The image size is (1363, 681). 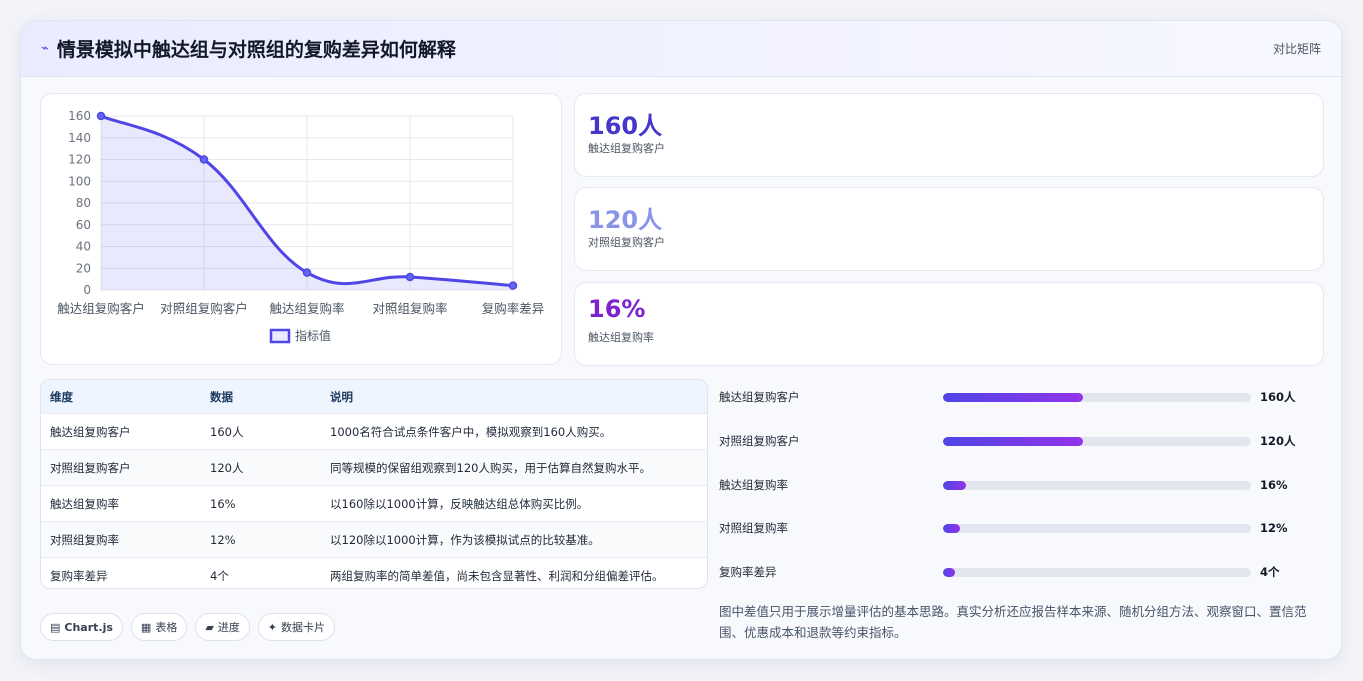 I want to click on table-row: 触达组复购客户 160人 1000名符合试点条件客户中，模拟观察到160人购买。, so click(x=374, y=431).